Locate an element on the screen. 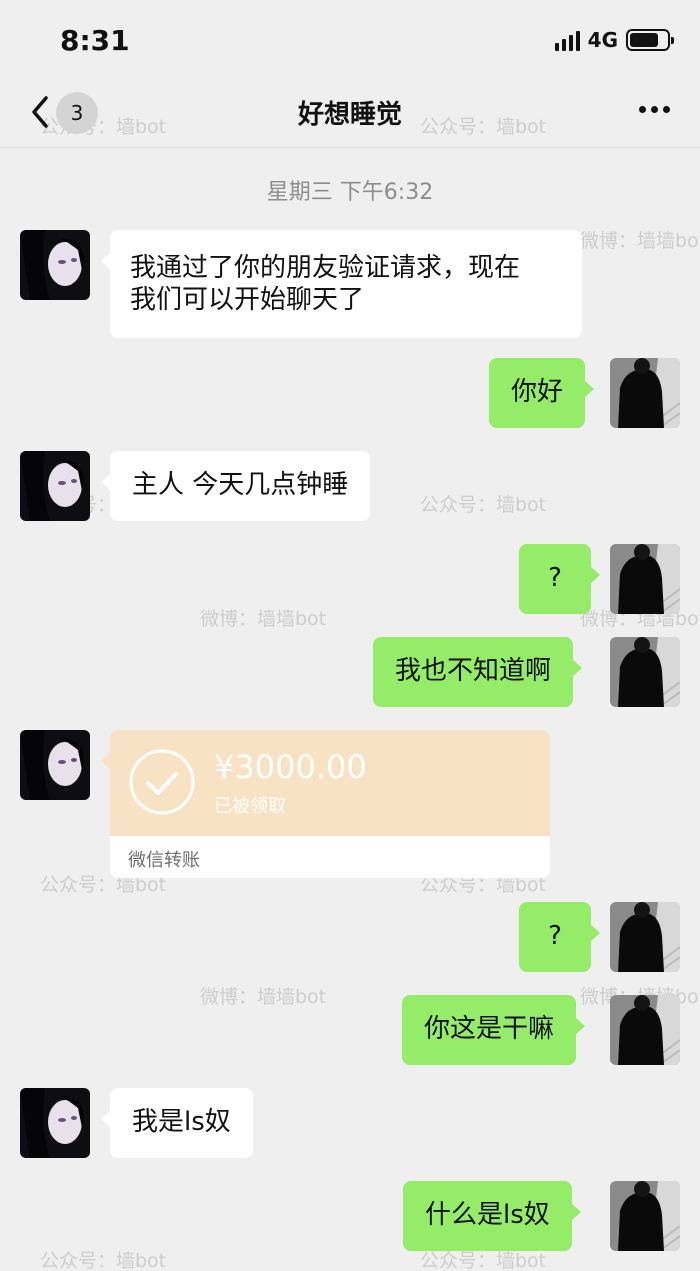 This screenshot has height=1271, width=700. message-timestamp: 星期三 下午6:32 is located at coordinates (350, 192).